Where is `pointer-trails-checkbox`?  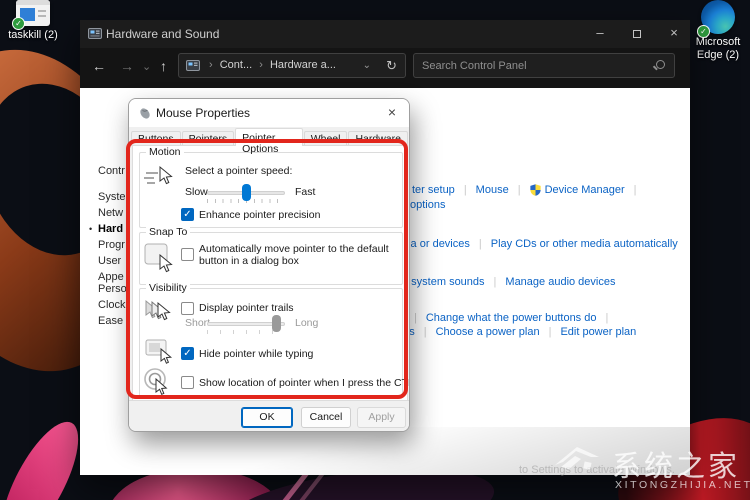 pointer-trails-checkbox is located at coordinates (187, 308).